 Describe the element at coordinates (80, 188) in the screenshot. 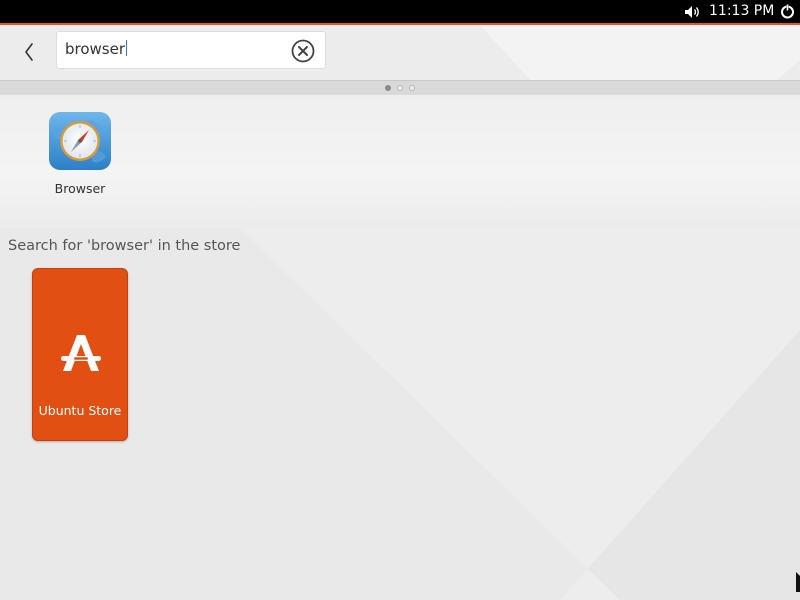

I see `app-label-browser: Browser` at that location.